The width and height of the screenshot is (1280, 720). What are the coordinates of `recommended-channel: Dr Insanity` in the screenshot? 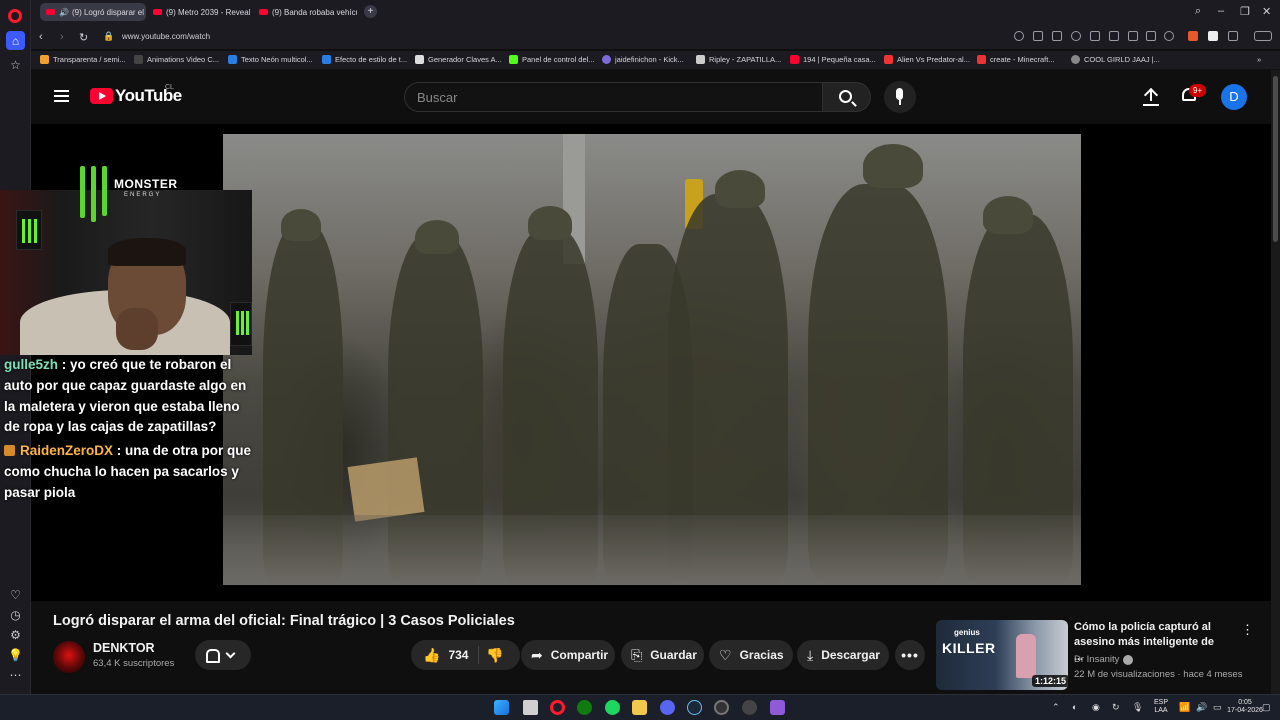 It's located at (1104, 659).